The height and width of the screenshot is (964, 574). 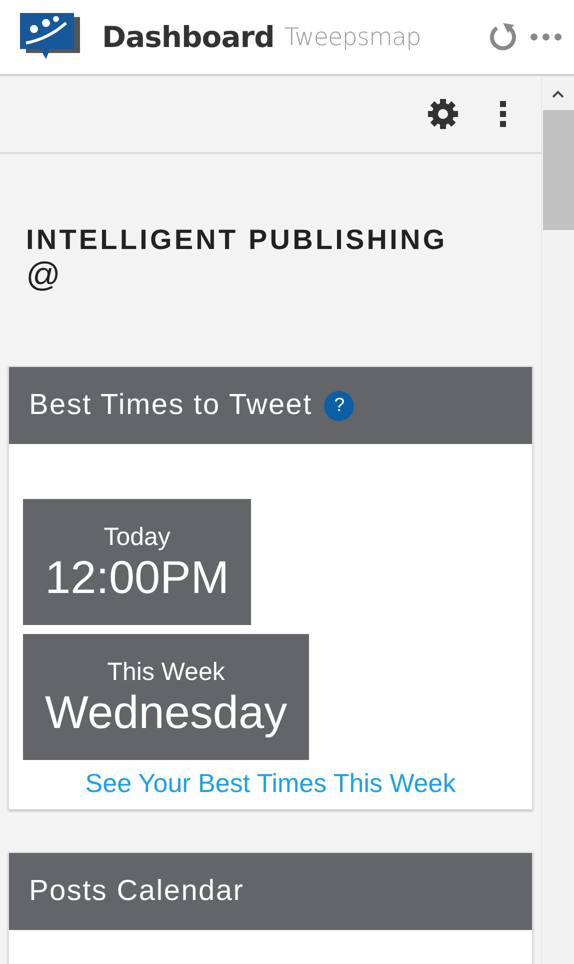 What do you see at coordinates (170, 405) in the screenshot?
I see `card-title: Best Times to Tweet` at bounding box center [170, 405].